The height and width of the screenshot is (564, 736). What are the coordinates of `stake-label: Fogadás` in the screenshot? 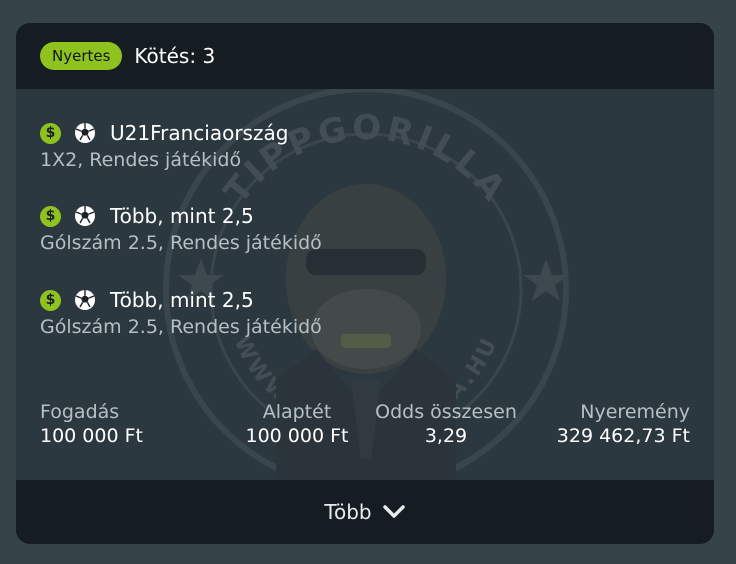 It's located at (80, 412).